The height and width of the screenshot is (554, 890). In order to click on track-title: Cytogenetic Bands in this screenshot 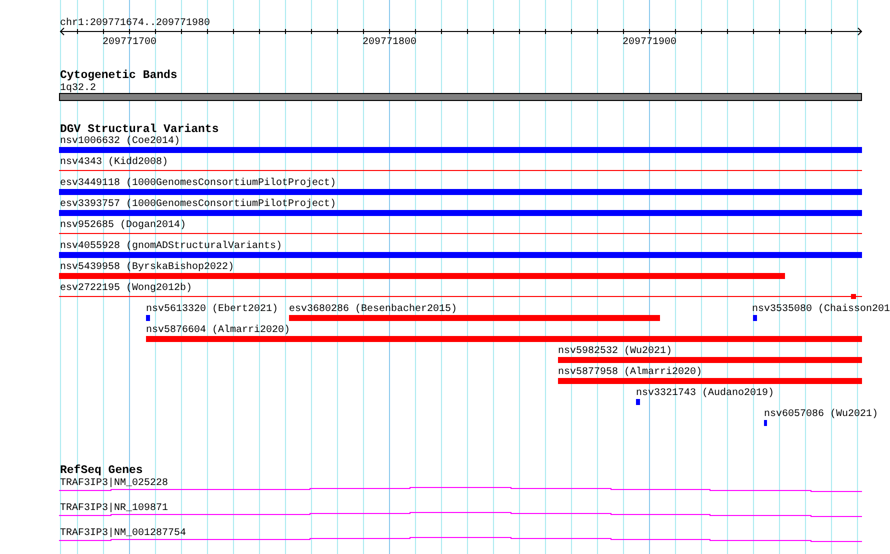, I will do `click(119, 75)`.